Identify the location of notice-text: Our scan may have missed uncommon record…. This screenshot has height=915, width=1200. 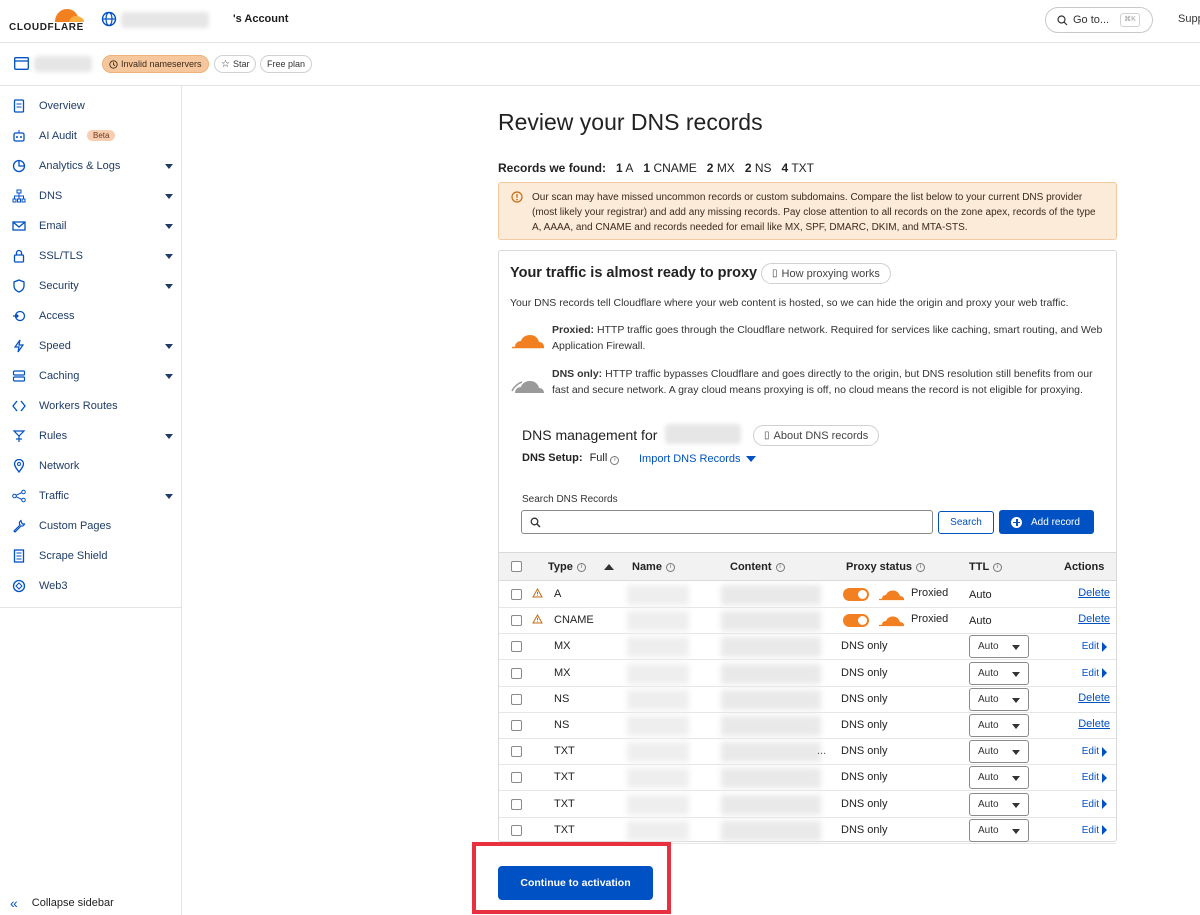
(814, 212).